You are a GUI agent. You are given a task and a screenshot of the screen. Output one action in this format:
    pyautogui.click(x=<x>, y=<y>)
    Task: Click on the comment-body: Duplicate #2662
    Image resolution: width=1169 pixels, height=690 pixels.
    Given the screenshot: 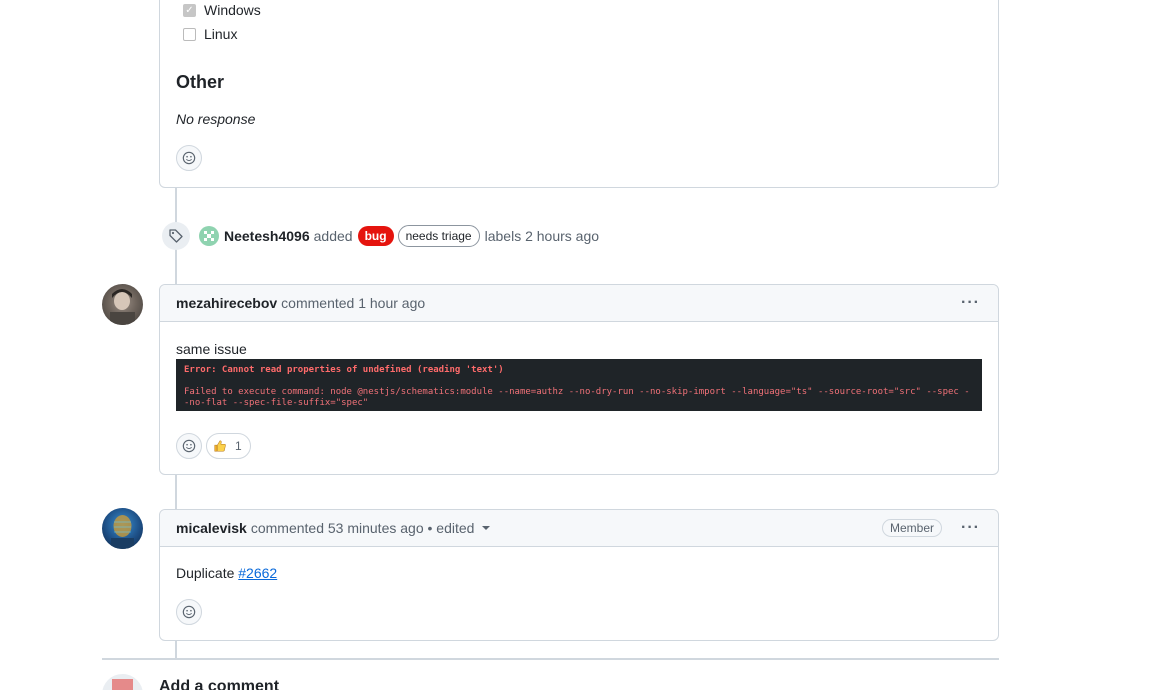 What is the action you would take?
    pyautogui.click(x=226, y=573)
    